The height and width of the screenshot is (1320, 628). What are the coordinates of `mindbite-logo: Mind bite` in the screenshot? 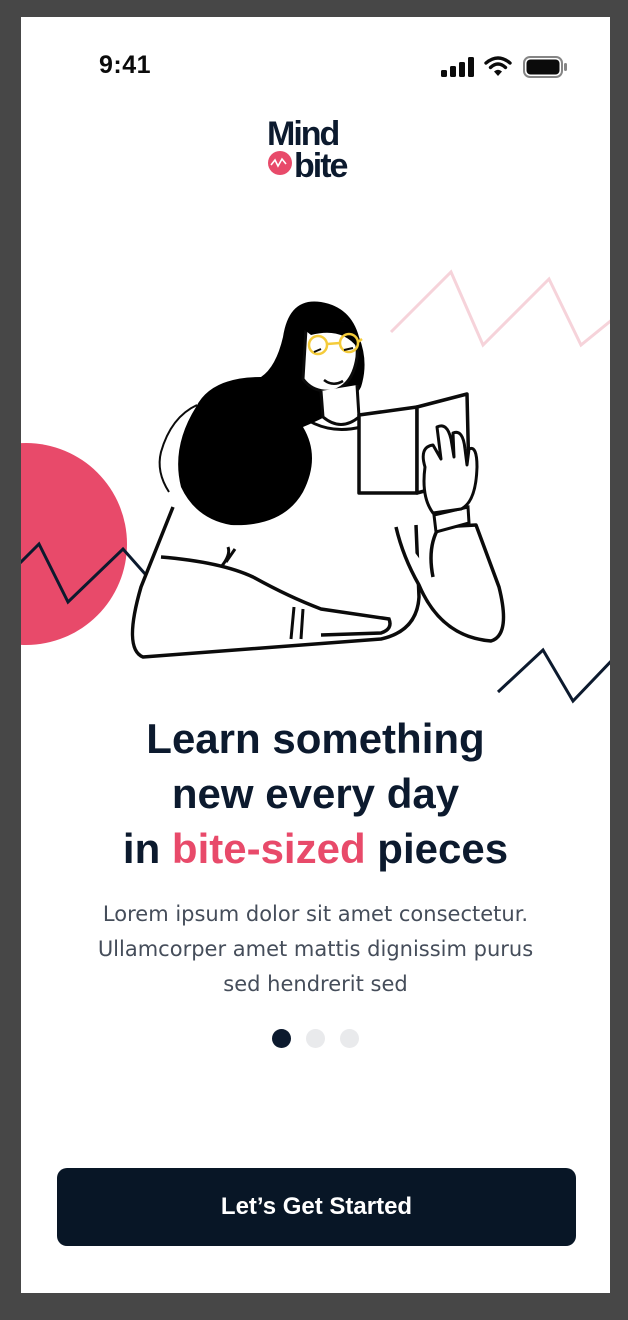 It's located at (308, 148).